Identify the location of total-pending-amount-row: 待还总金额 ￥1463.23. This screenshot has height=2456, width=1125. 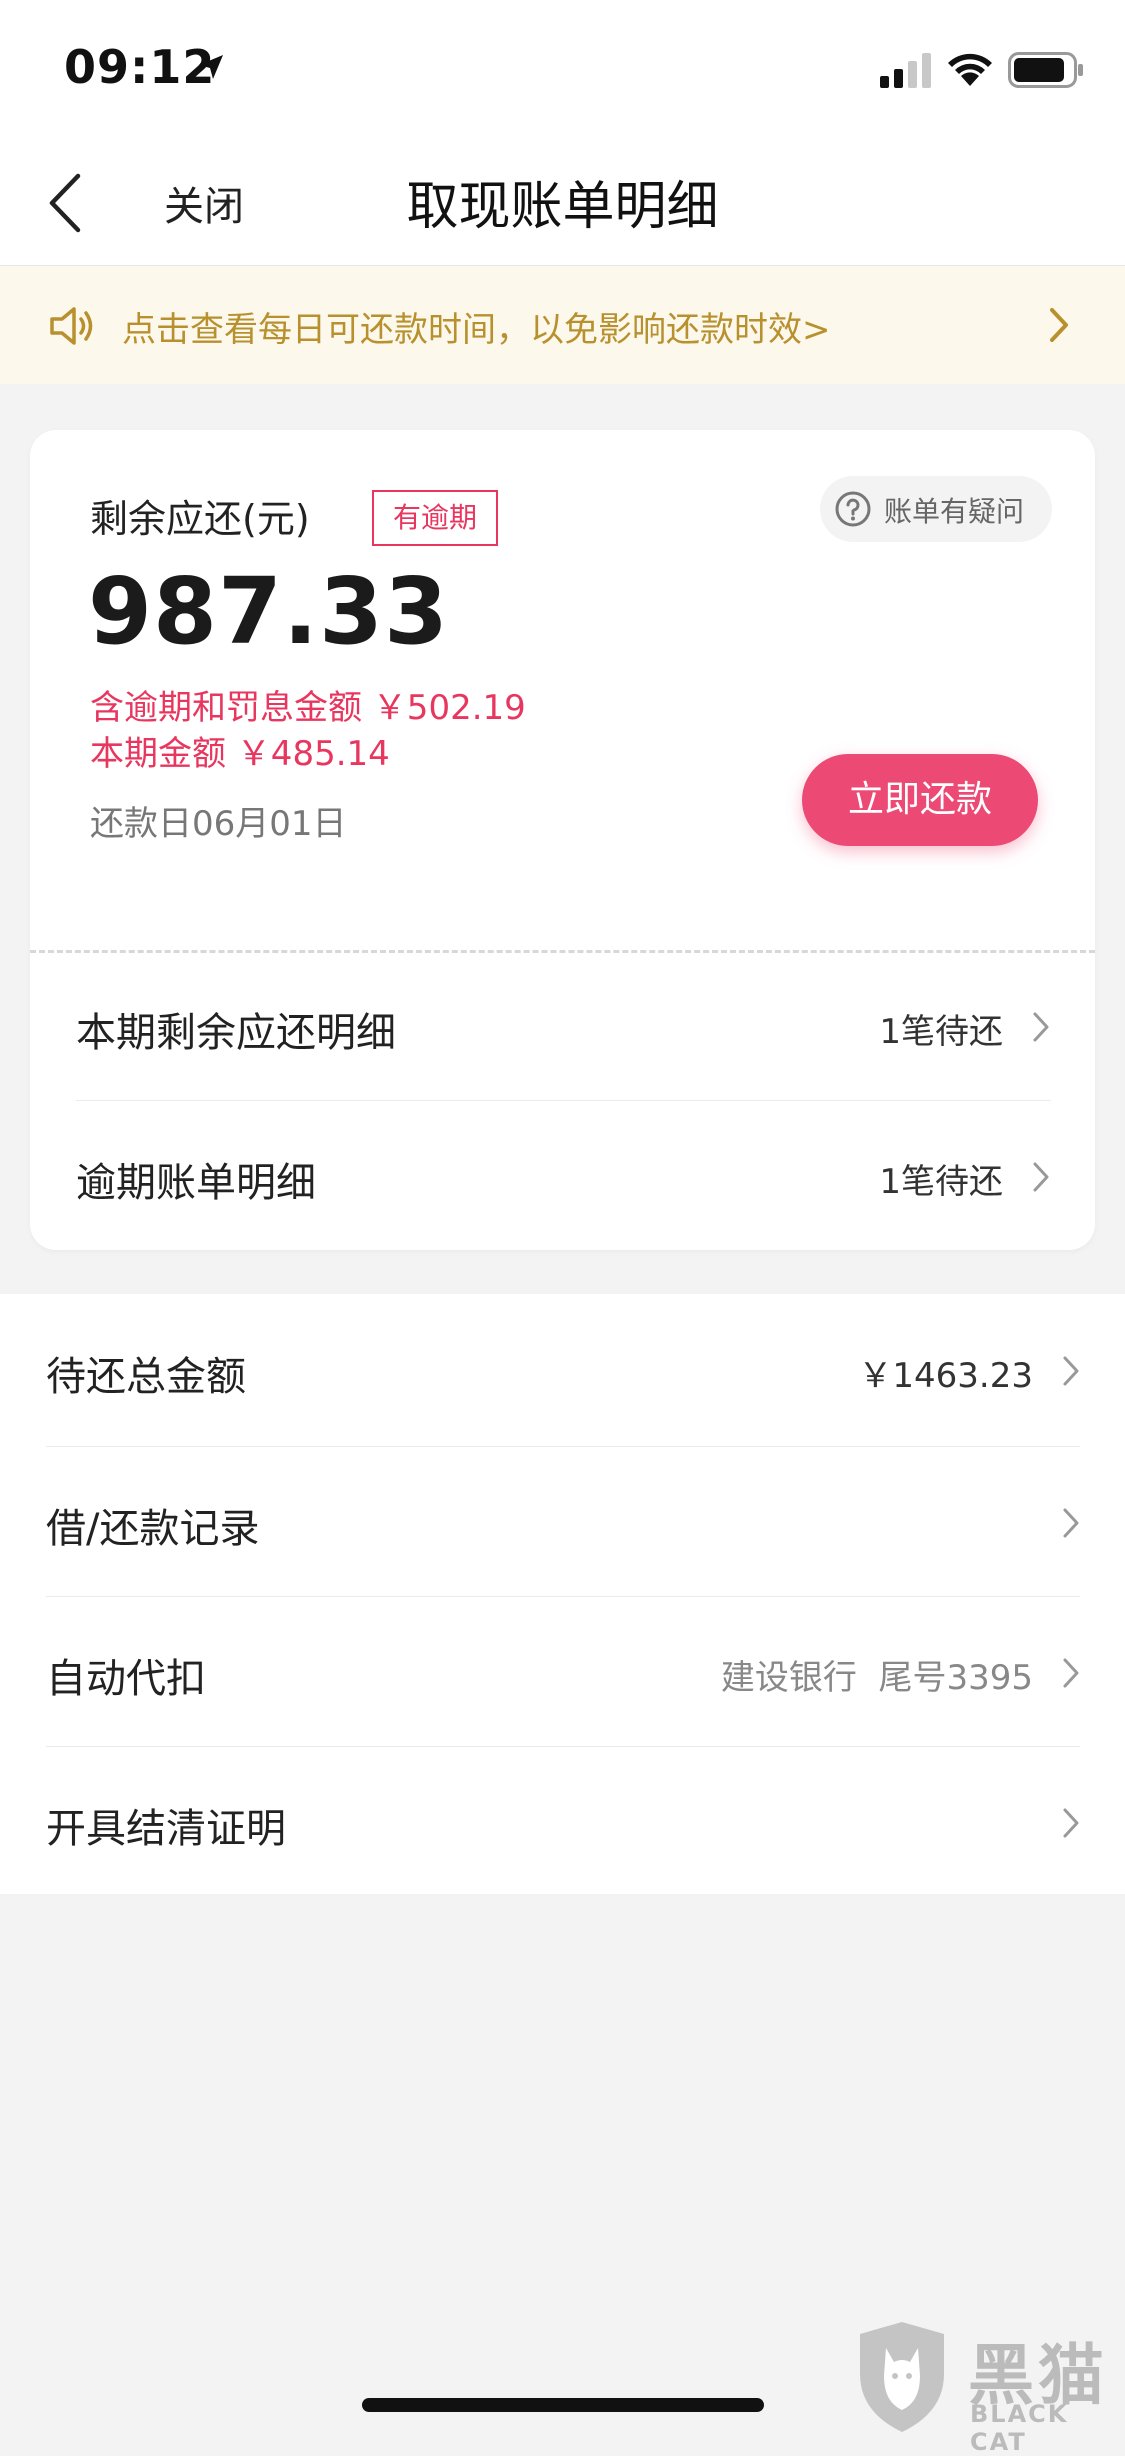
(562, 1369).